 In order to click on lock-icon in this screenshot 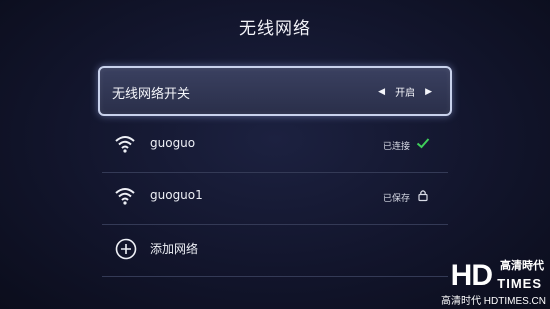, I will do `click(423, 196)`.